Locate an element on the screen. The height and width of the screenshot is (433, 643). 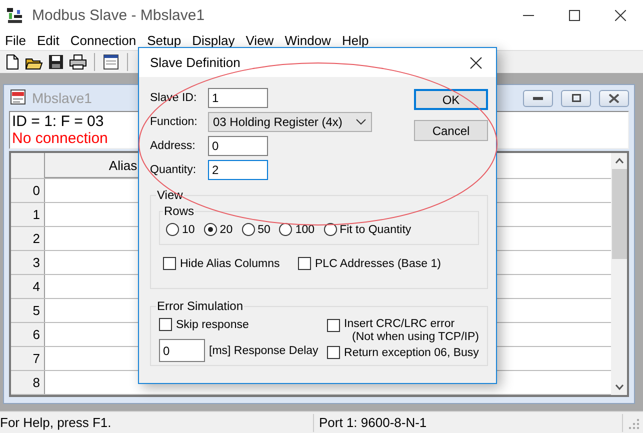
option-label: Skip response is located at coordinates (212, 324).